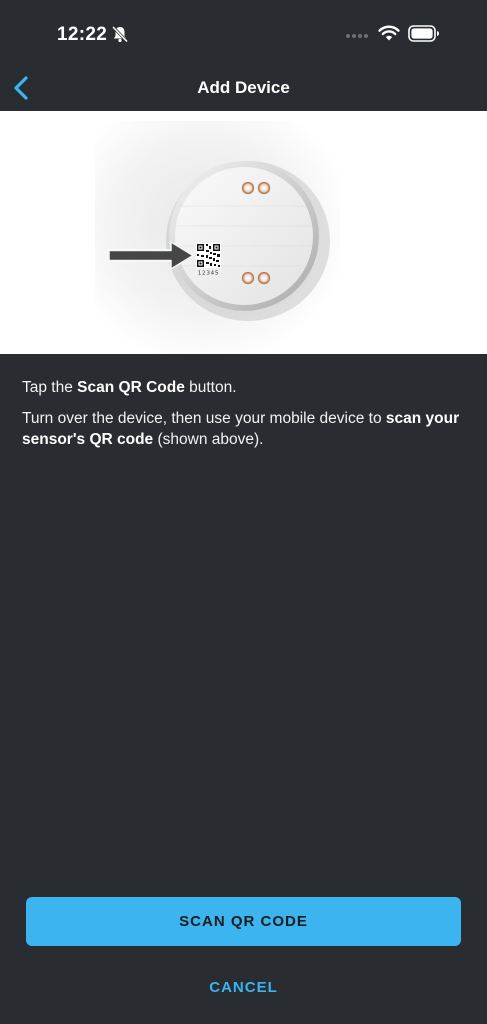 This screenshot has width=487, height=1024. I want to click on instruction-line-1: Tap the Scan QR Code button., so click(129, 387).